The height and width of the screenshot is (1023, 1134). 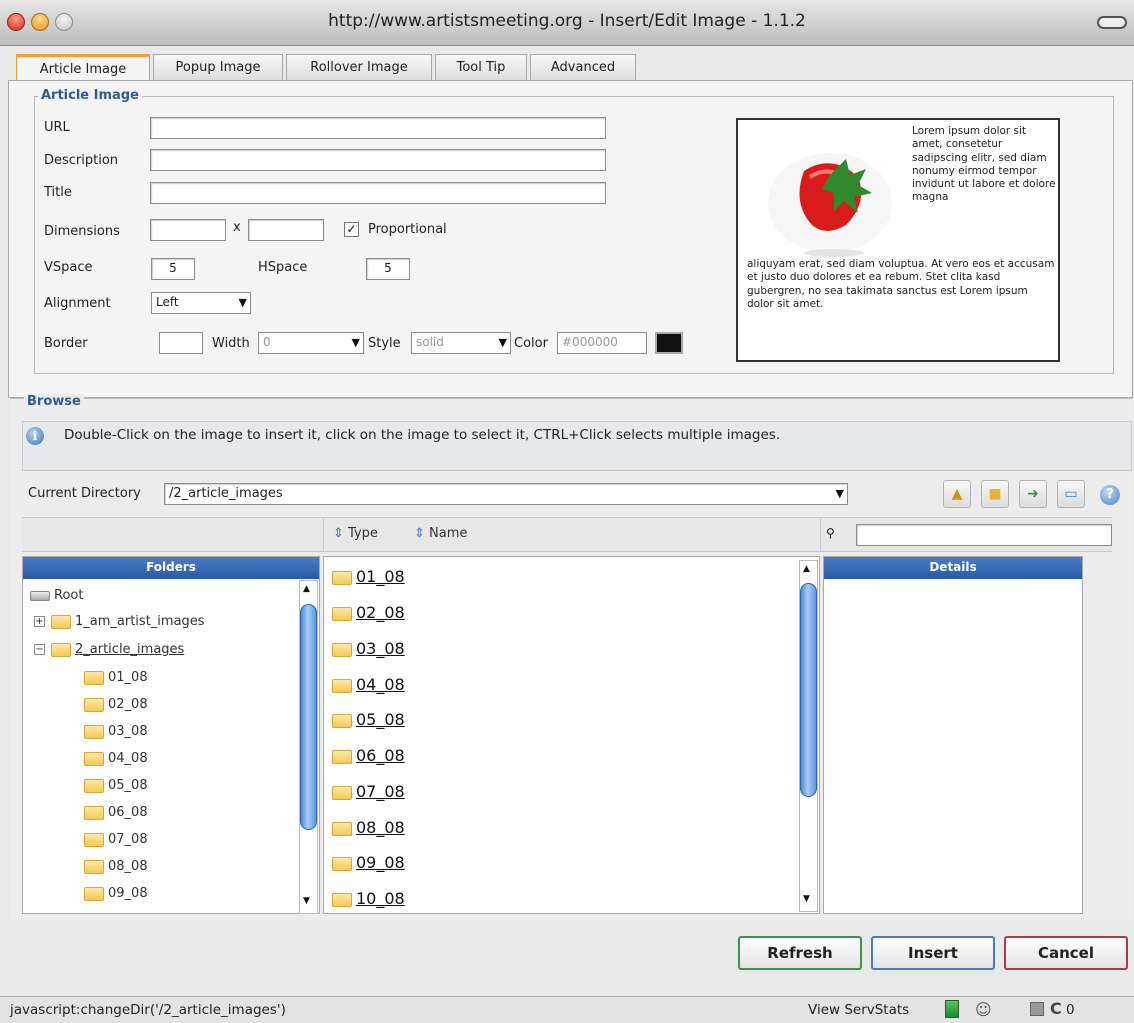 What do you see at coordinates (378, 128) in the screenshot?
I see `url-input` at bounding box center [378, 128].